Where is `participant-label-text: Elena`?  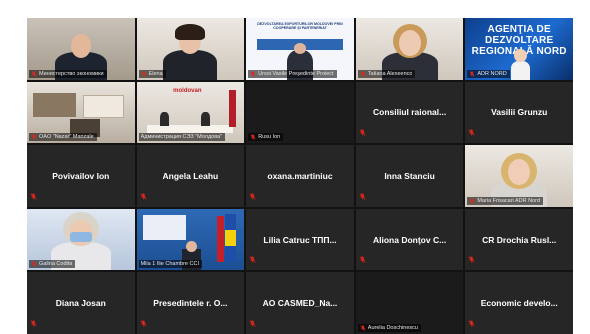
participant-label-text: Elena is located at coordinates (155, 73).